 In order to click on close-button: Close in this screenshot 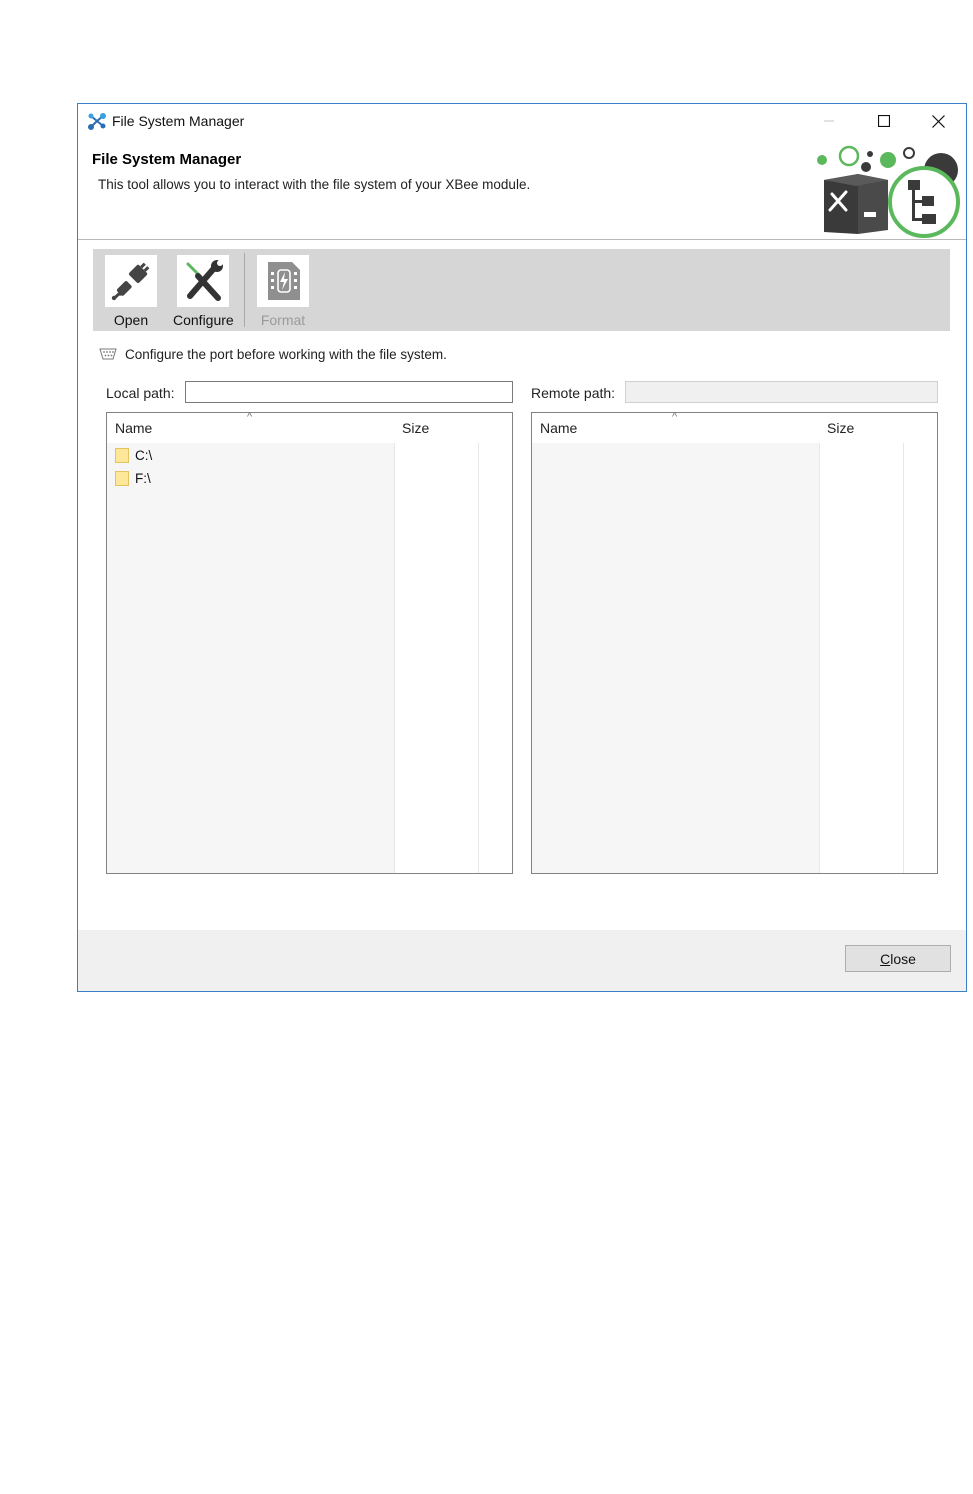, I will do `click(898, 958)`.